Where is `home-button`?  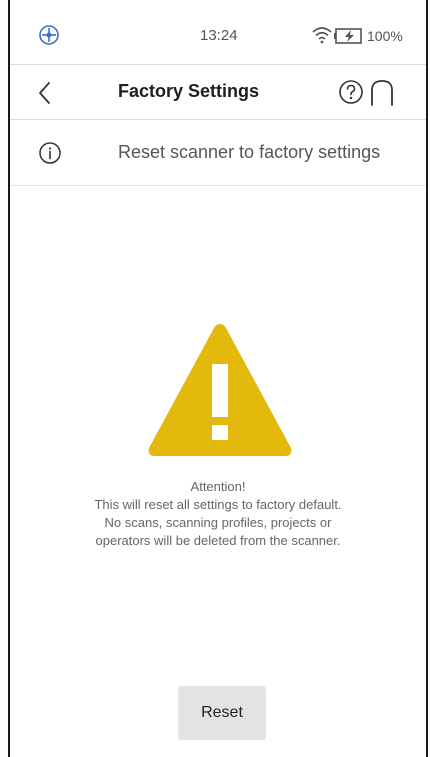 home-button is located at coordinates (382, 92).